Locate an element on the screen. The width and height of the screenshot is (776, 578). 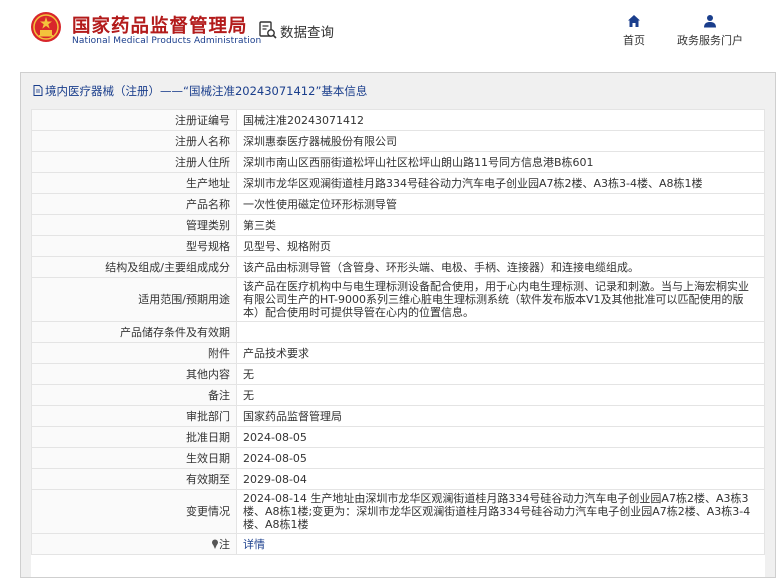
table-row: 审批部门 国家药品监督管理局 is located at coordinates (398, 416).